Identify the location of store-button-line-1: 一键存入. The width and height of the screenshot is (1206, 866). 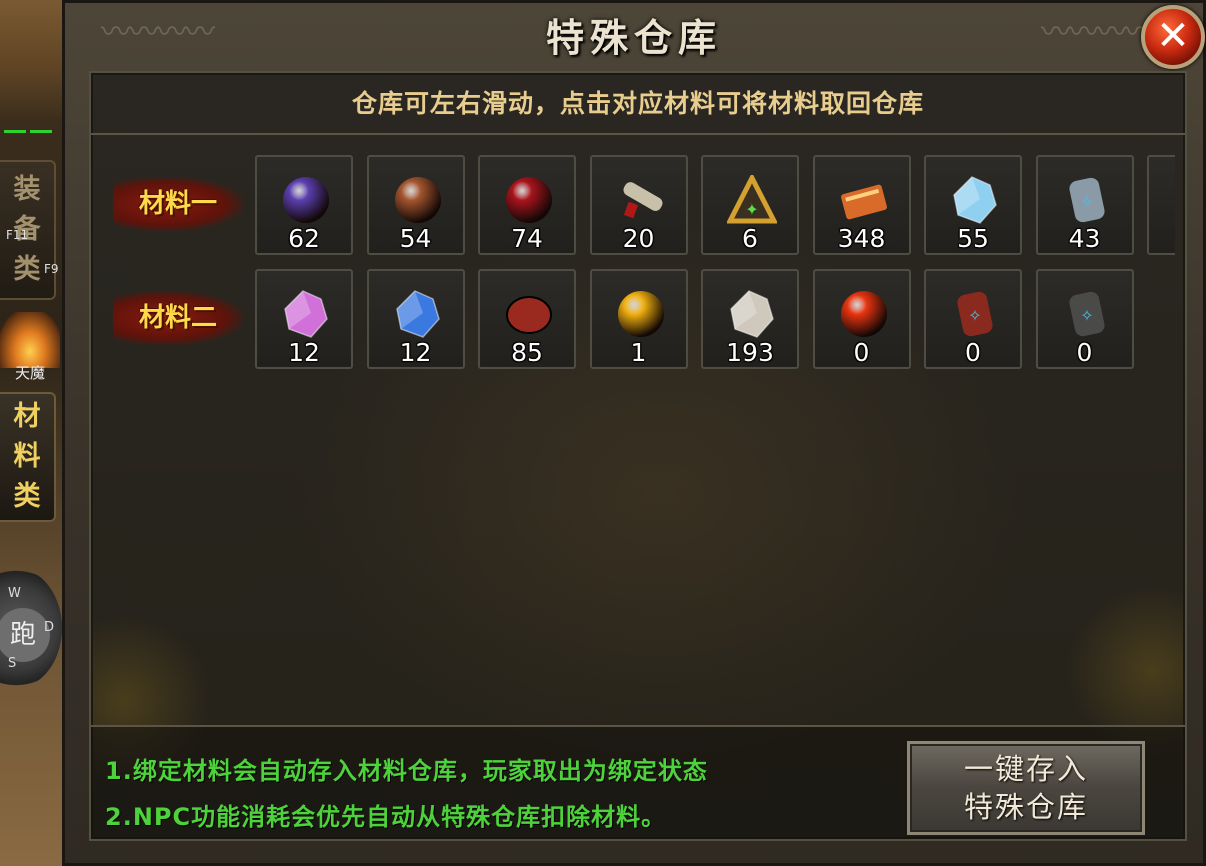
(1025, 769).